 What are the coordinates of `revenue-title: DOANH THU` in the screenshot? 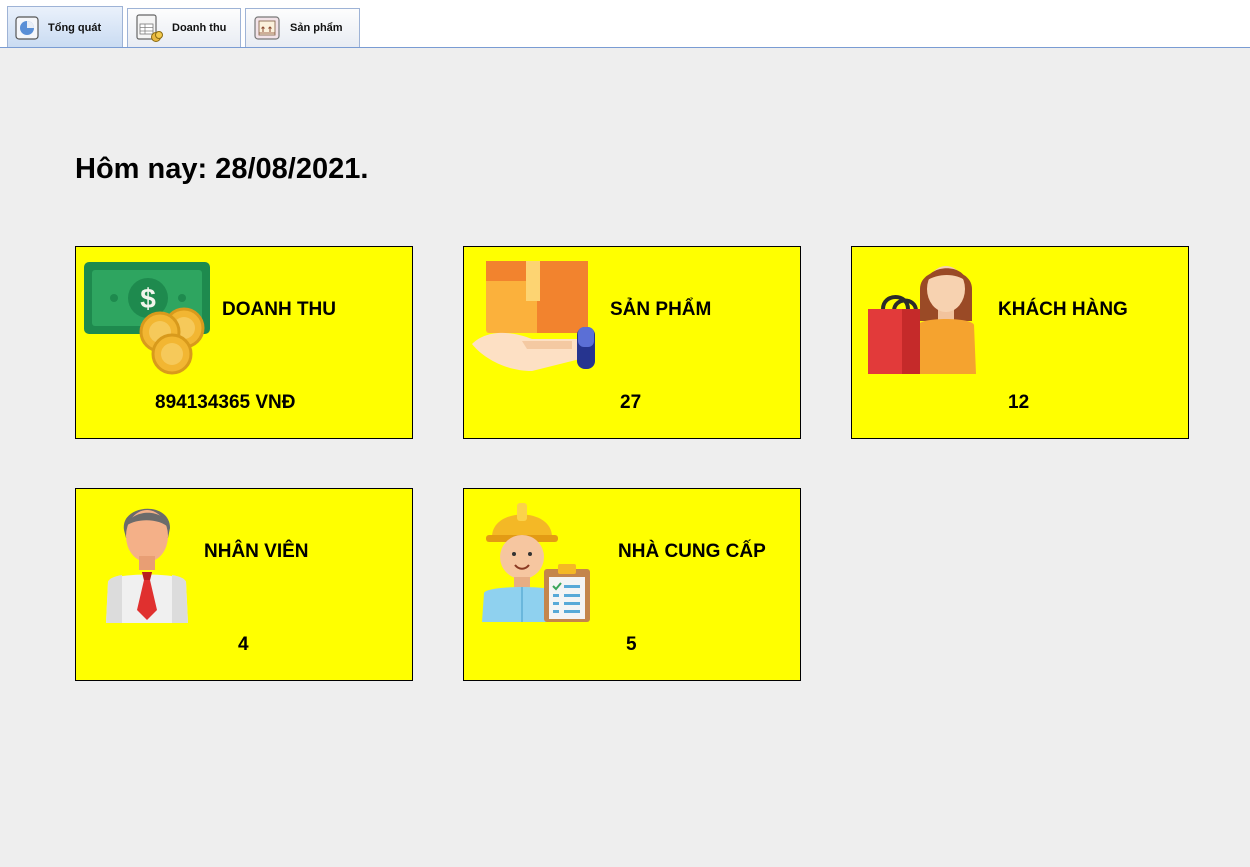 It's located at (279, 309).